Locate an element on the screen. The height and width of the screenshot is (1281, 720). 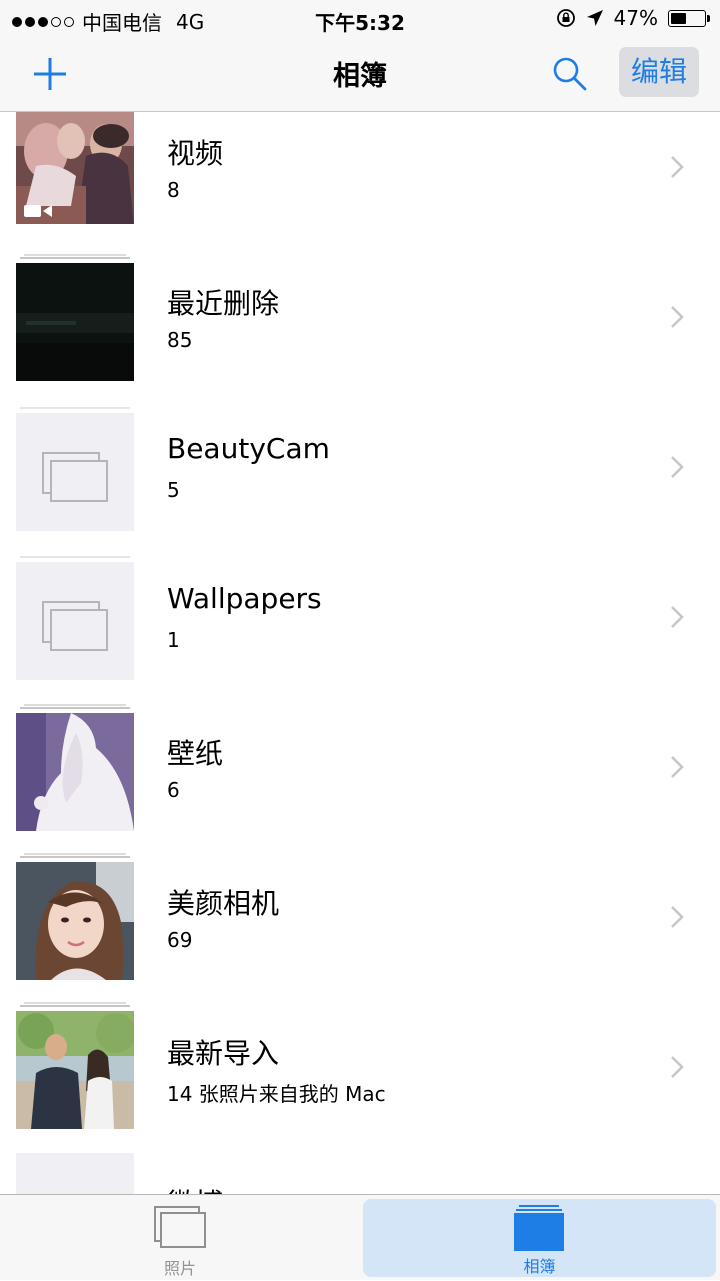
tab-label: 相簿 is located at coordinates (539, 1266).